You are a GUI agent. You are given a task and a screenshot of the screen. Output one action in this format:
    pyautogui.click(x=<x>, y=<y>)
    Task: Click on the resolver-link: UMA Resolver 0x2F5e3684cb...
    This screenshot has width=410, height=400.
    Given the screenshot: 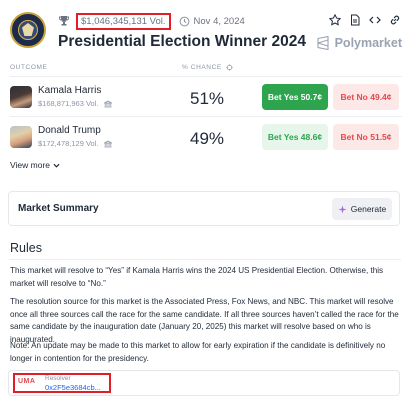 What is the action you would take?
    pyautogui.click(x=62, y=383)
    